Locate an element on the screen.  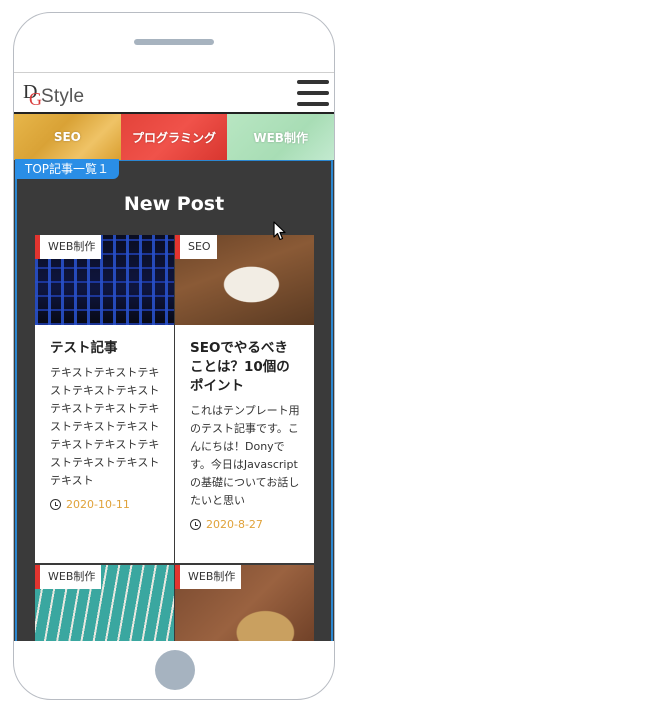
category-nav-label: SEO is located at coordinates (67, 137).